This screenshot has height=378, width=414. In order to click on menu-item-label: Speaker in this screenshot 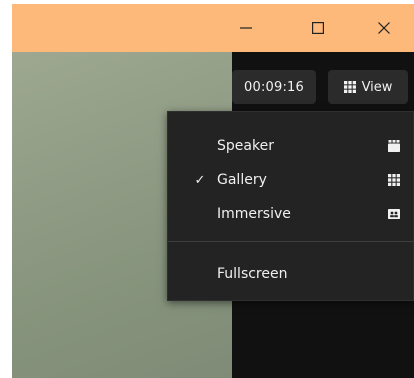, I will do `click(245, 146)`.